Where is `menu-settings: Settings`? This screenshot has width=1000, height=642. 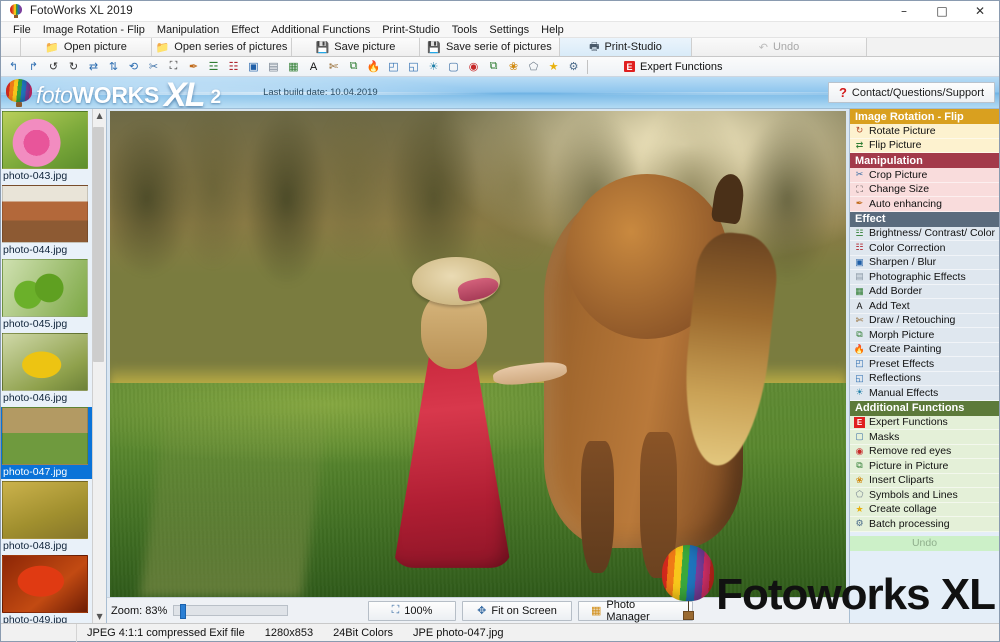
menu-settings: Settings is located at coordinates (509, 30).